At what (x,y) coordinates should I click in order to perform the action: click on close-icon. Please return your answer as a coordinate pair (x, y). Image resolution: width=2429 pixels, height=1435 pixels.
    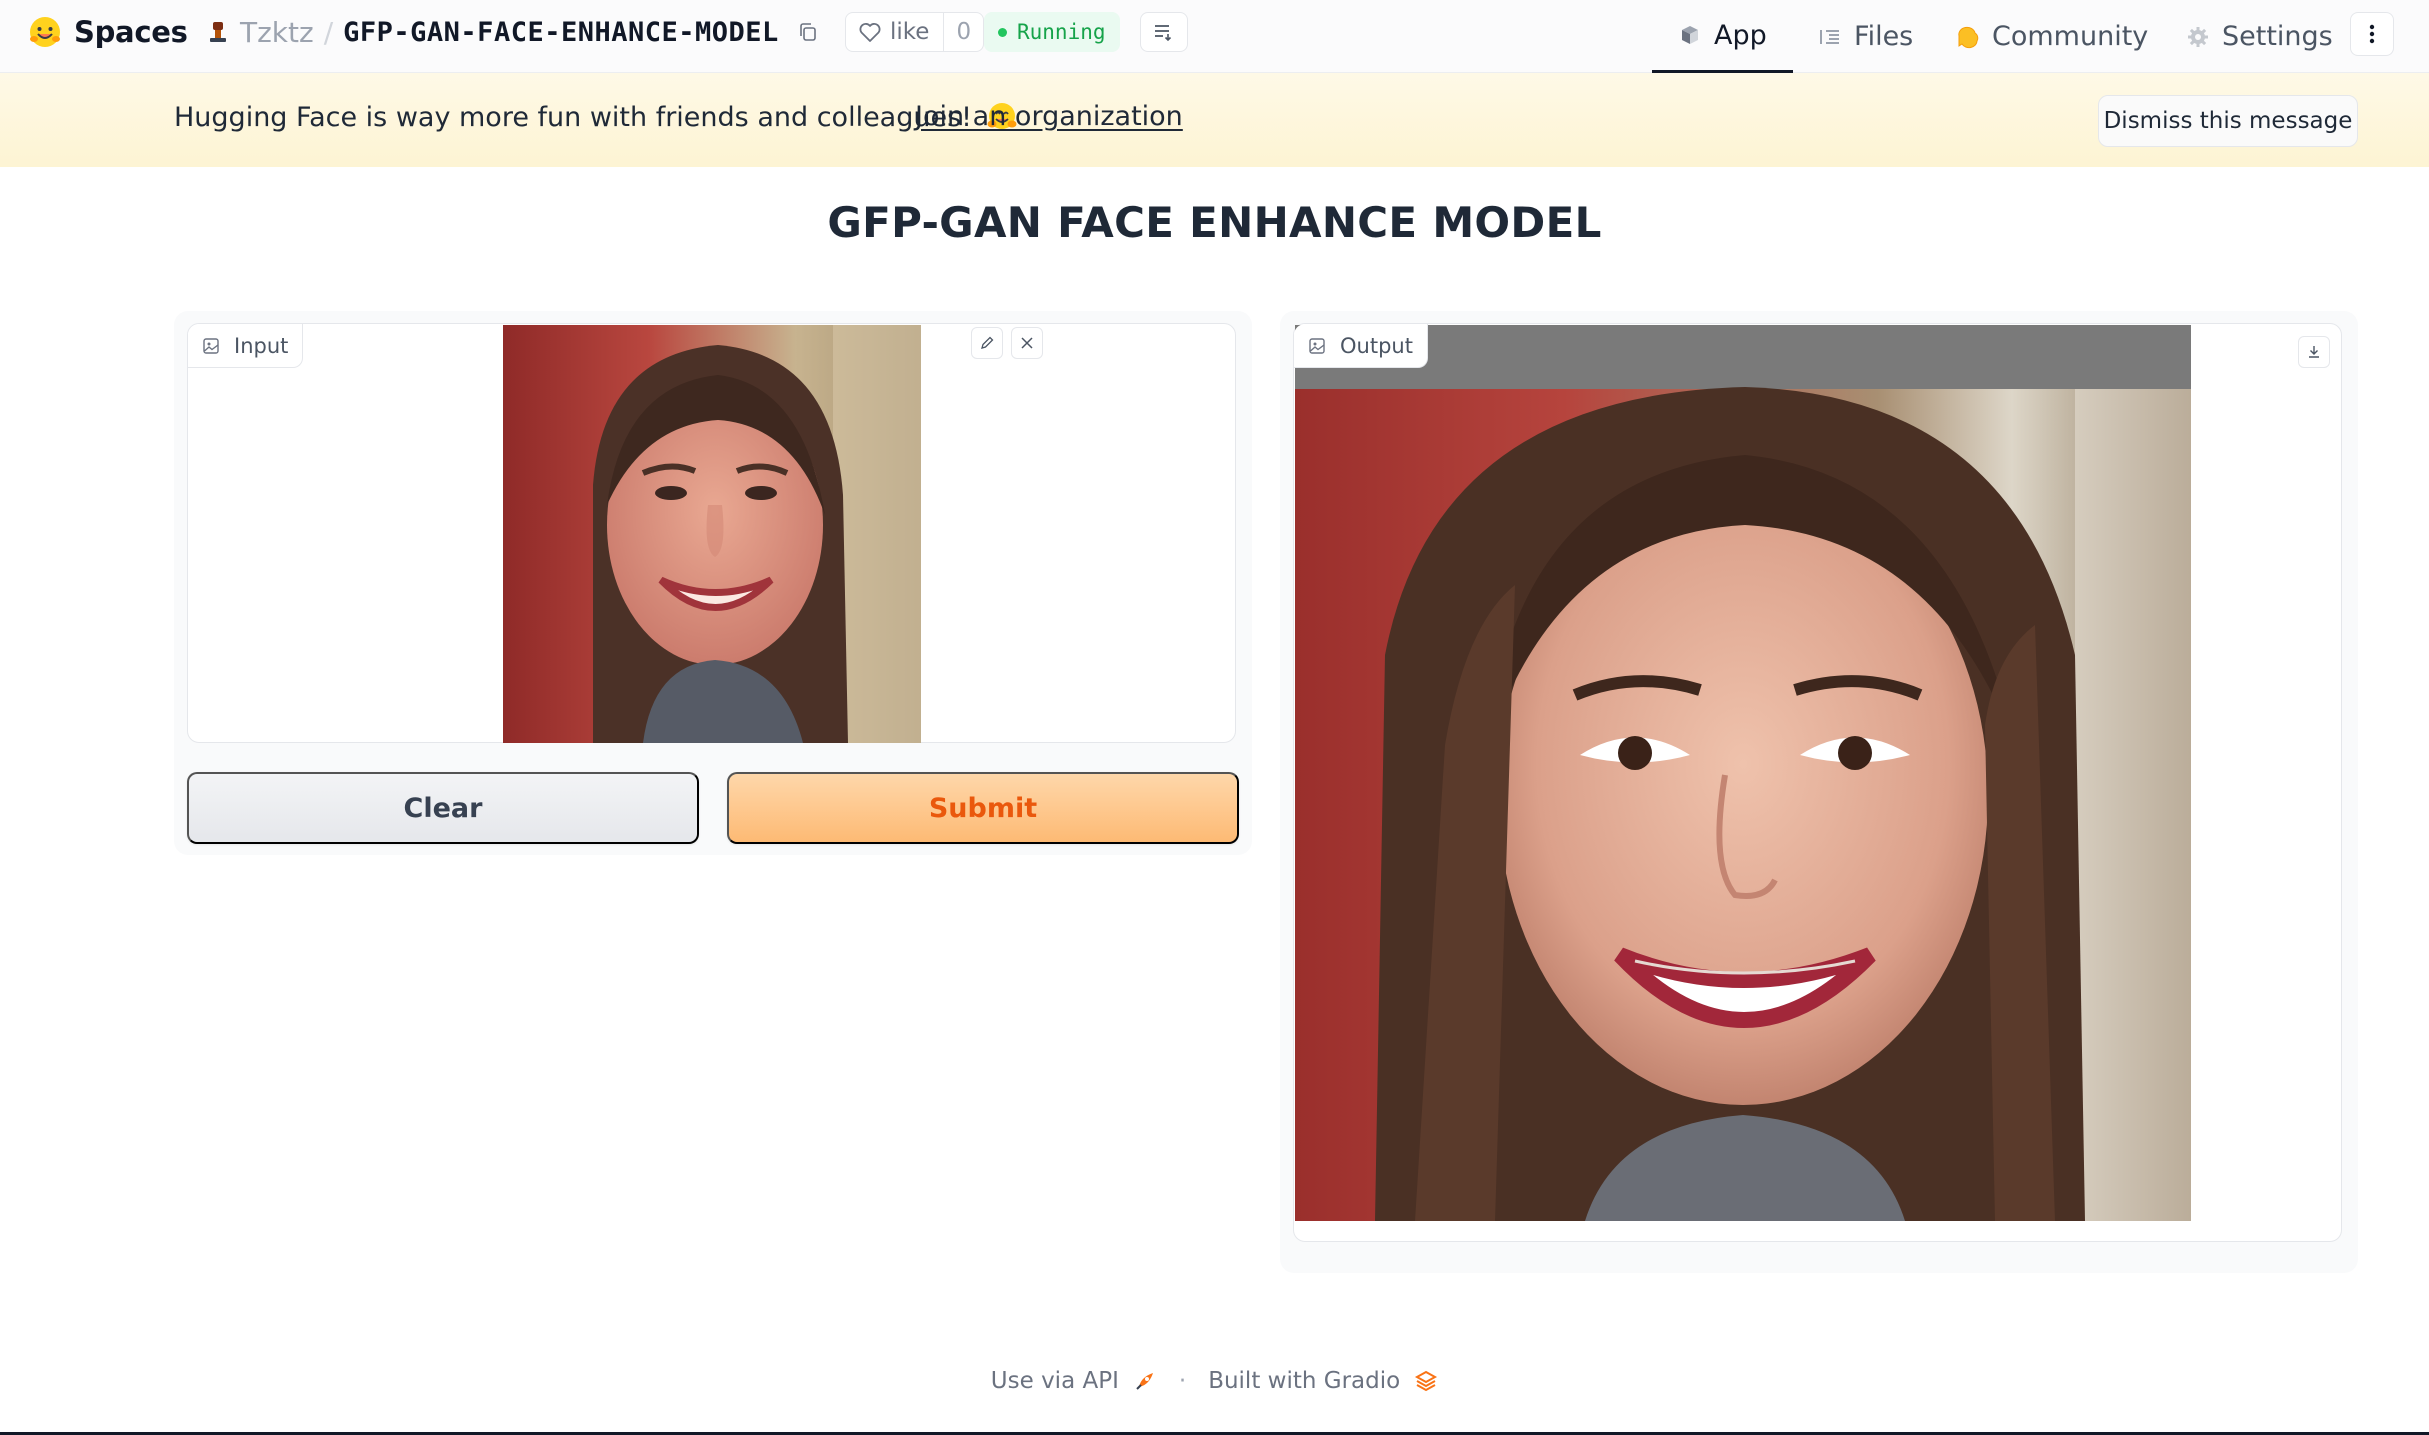
    Looking at the image, I should click on (1027, 343).